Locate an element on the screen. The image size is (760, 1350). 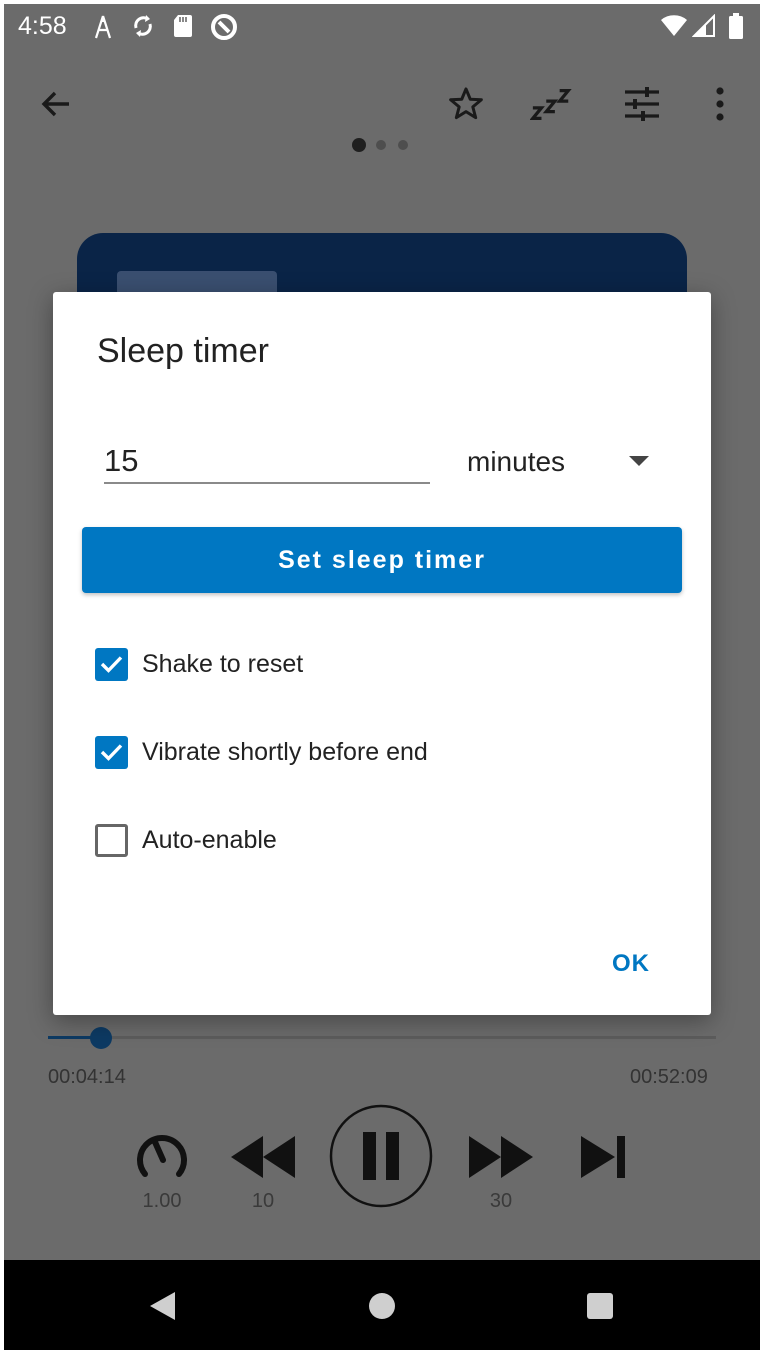
checkbox-unchecked-icon is located at coordinates (111, 840).